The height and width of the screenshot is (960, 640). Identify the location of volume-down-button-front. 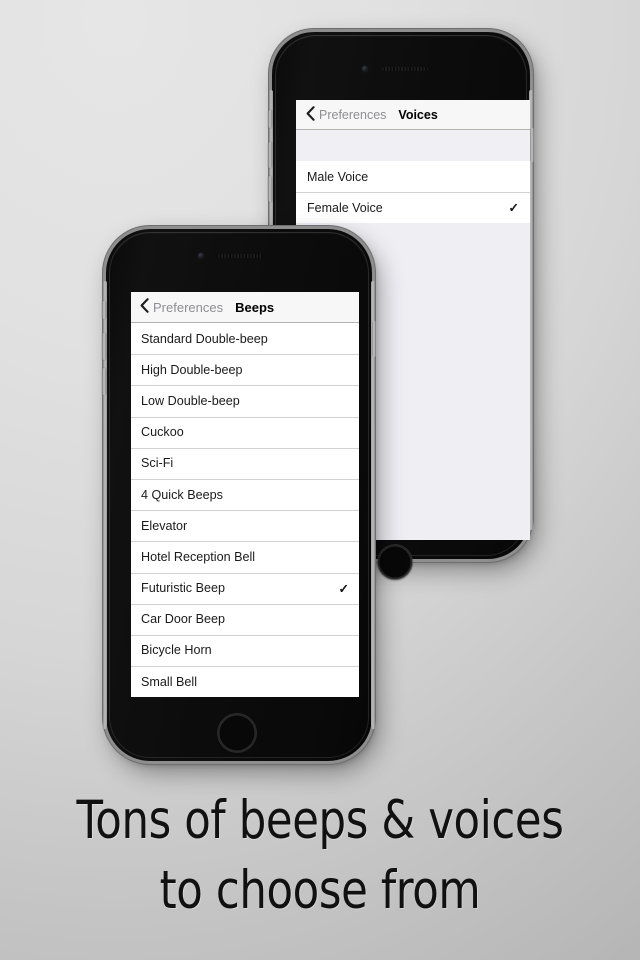
(104, 381).